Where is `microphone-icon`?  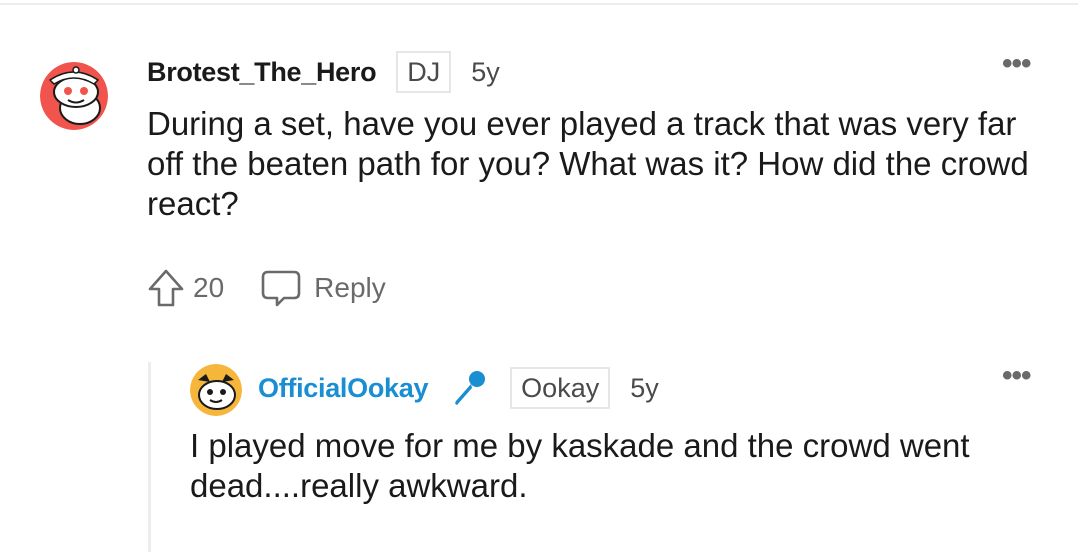 microphone-icon is located at coordinates (468, 388).